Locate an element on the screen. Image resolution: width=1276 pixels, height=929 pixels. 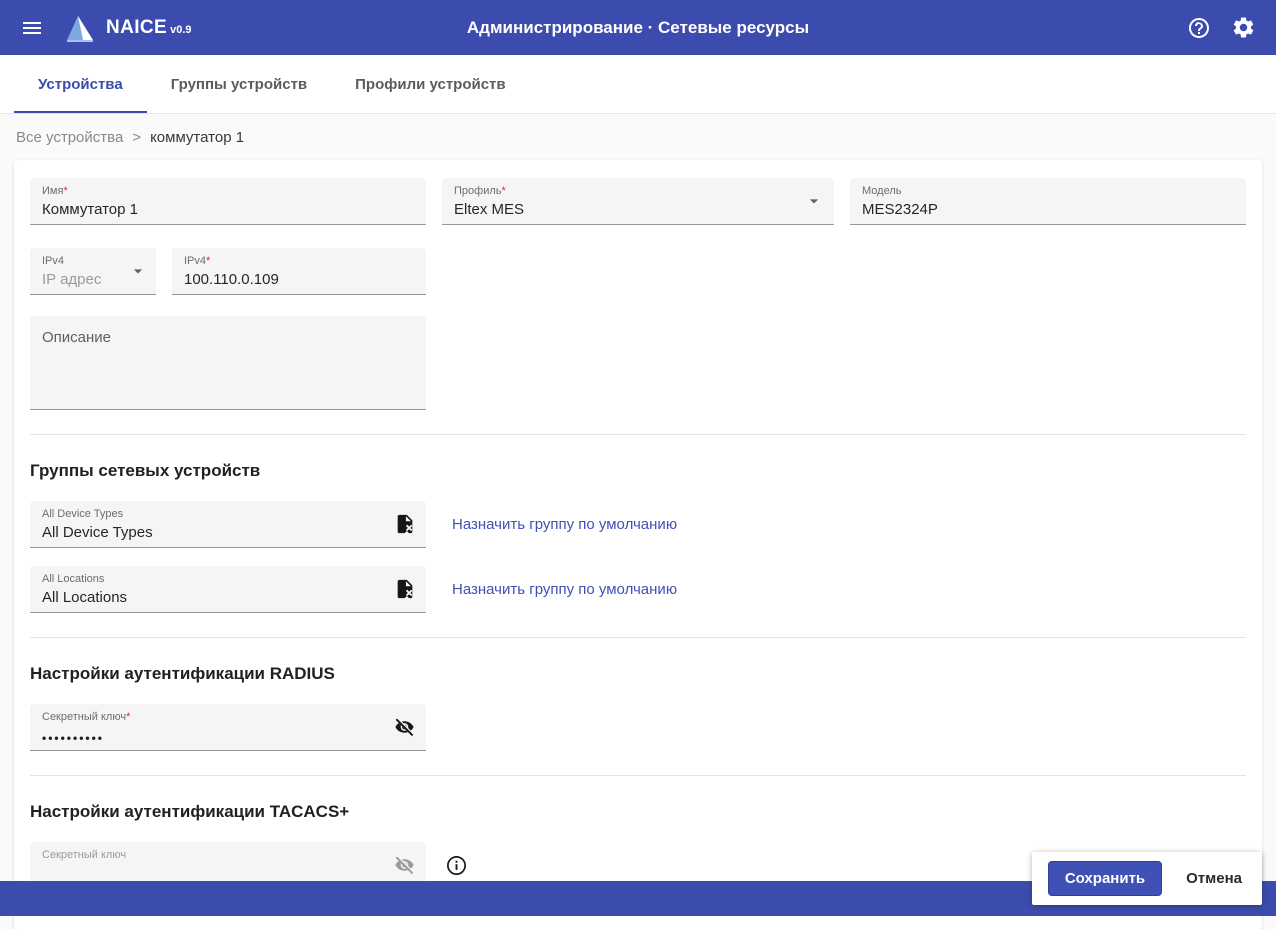
breadcrumb-root-link: Все устройства is located at coordinates (69, 137).